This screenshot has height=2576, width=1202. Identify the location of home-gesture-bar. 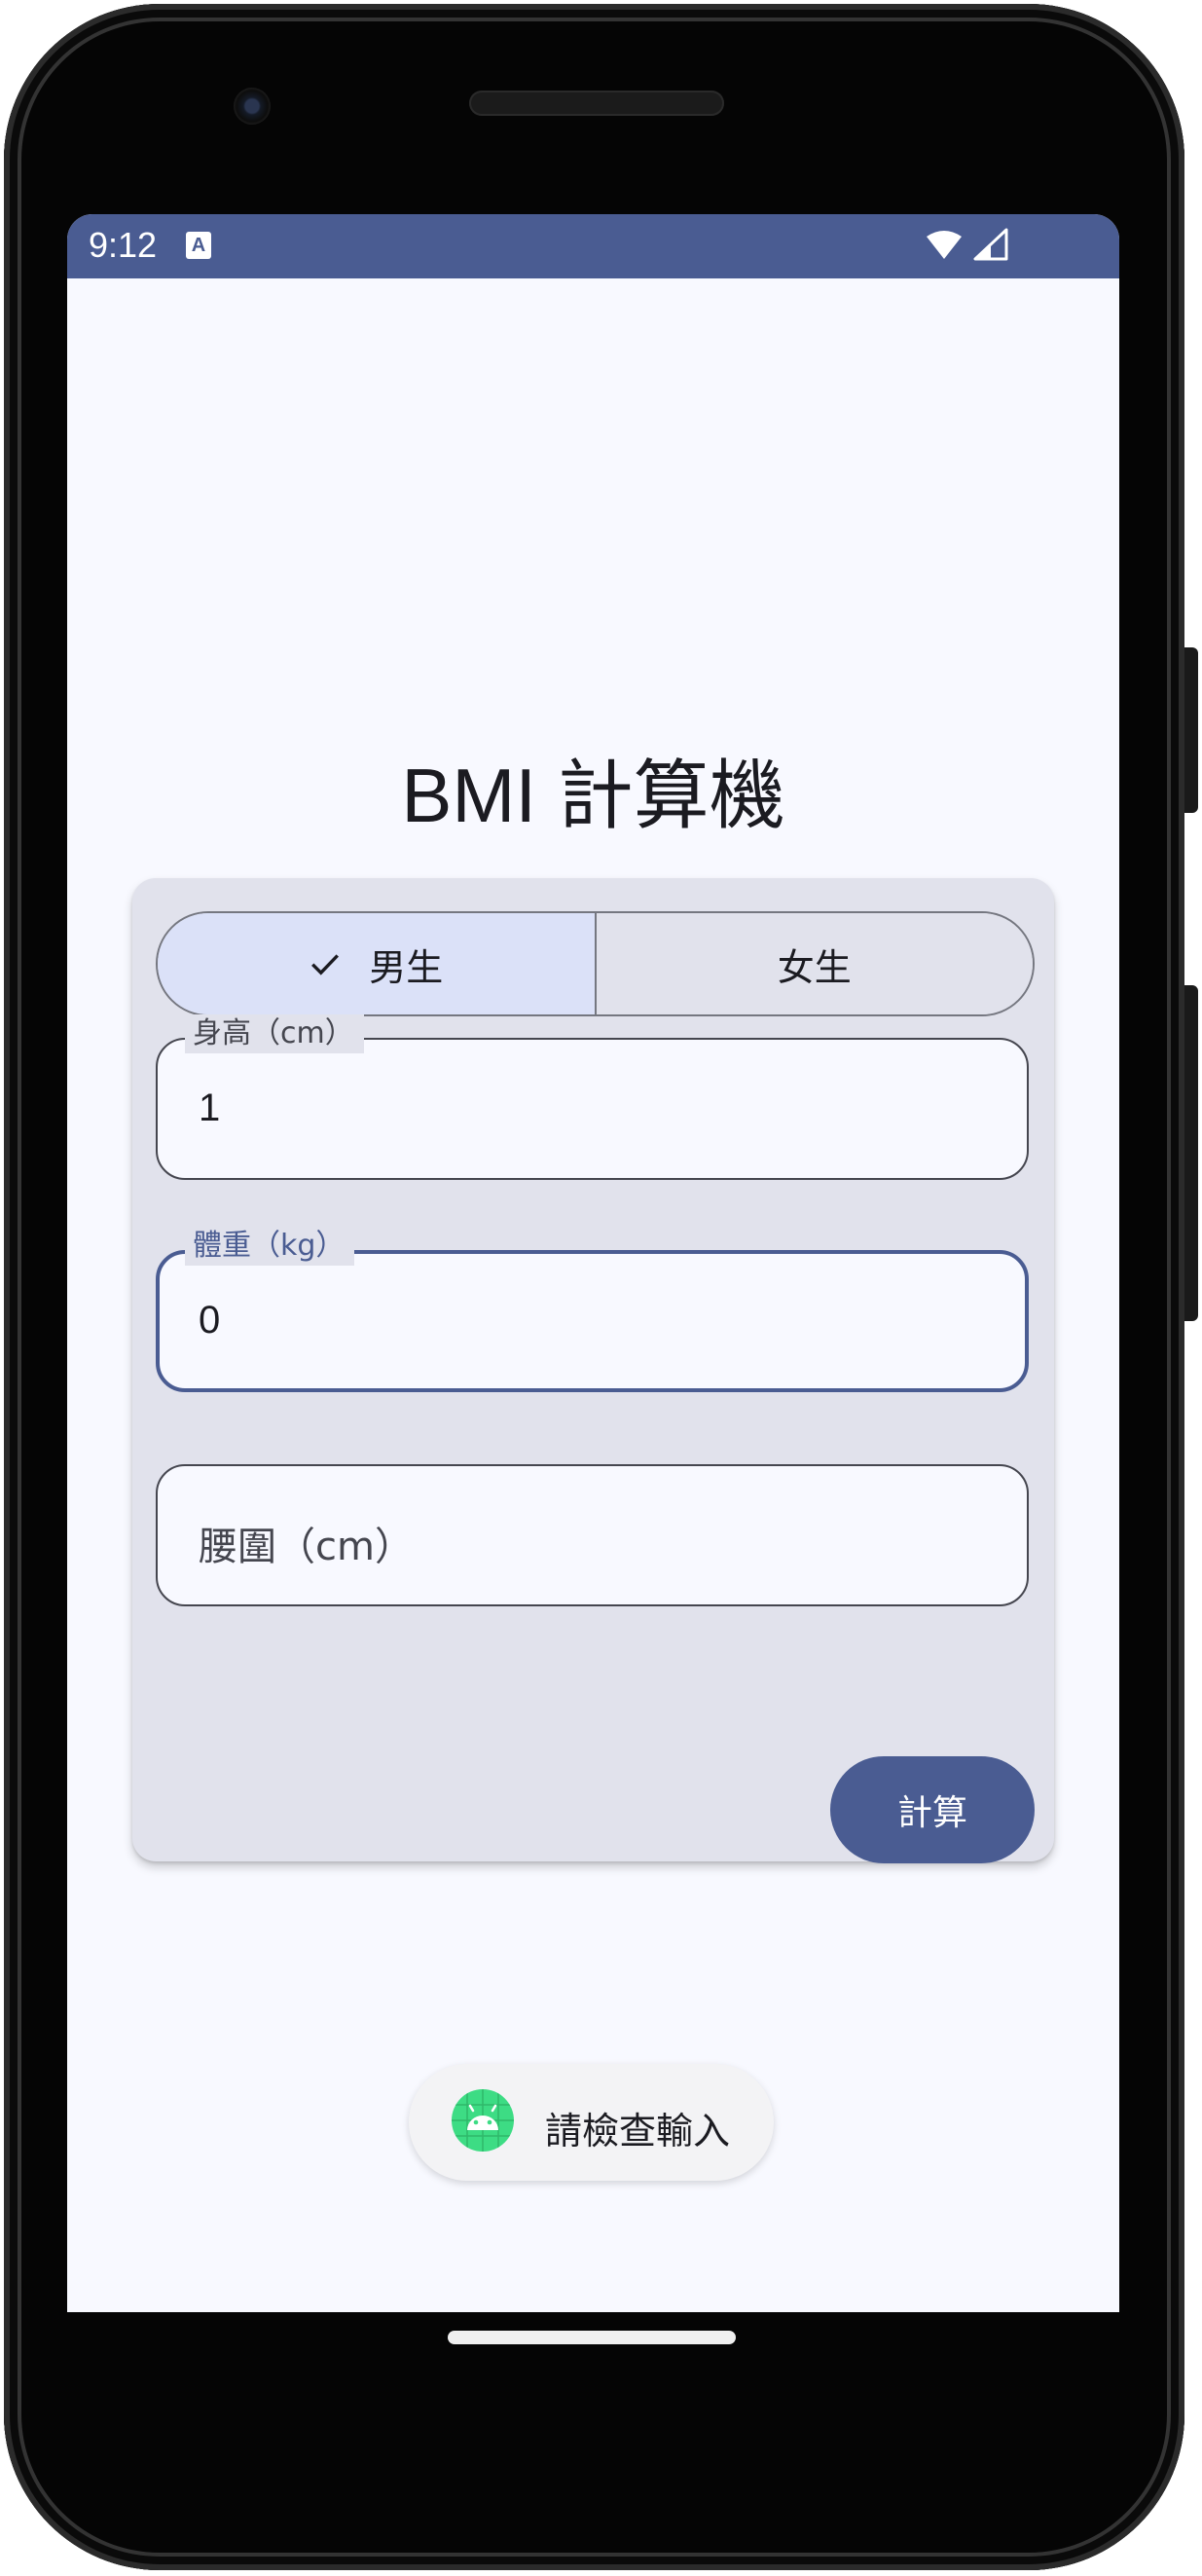
(592, 2337).